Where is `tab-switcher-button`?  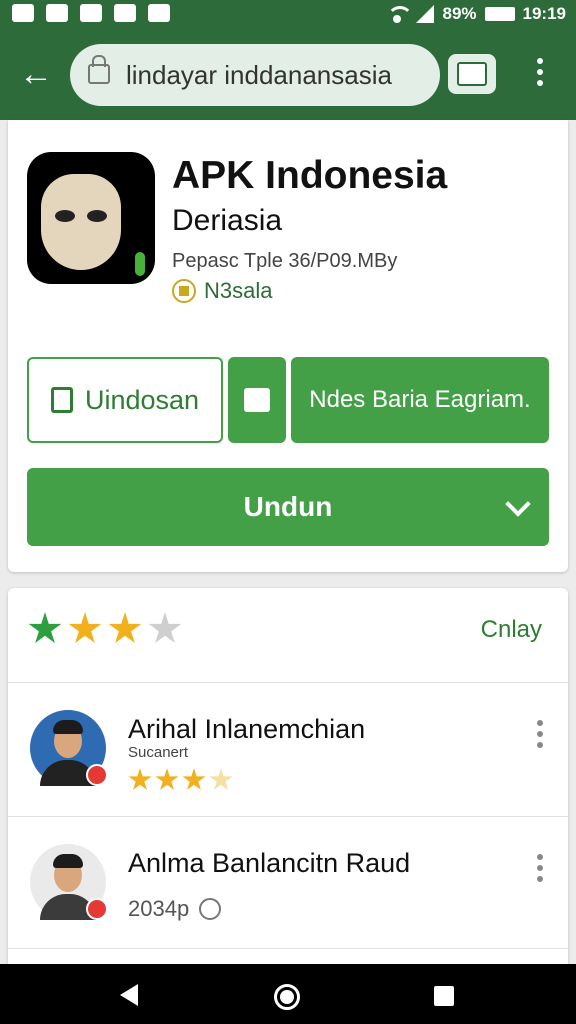
tab-switcher-button is located at coordinates (472, 74).